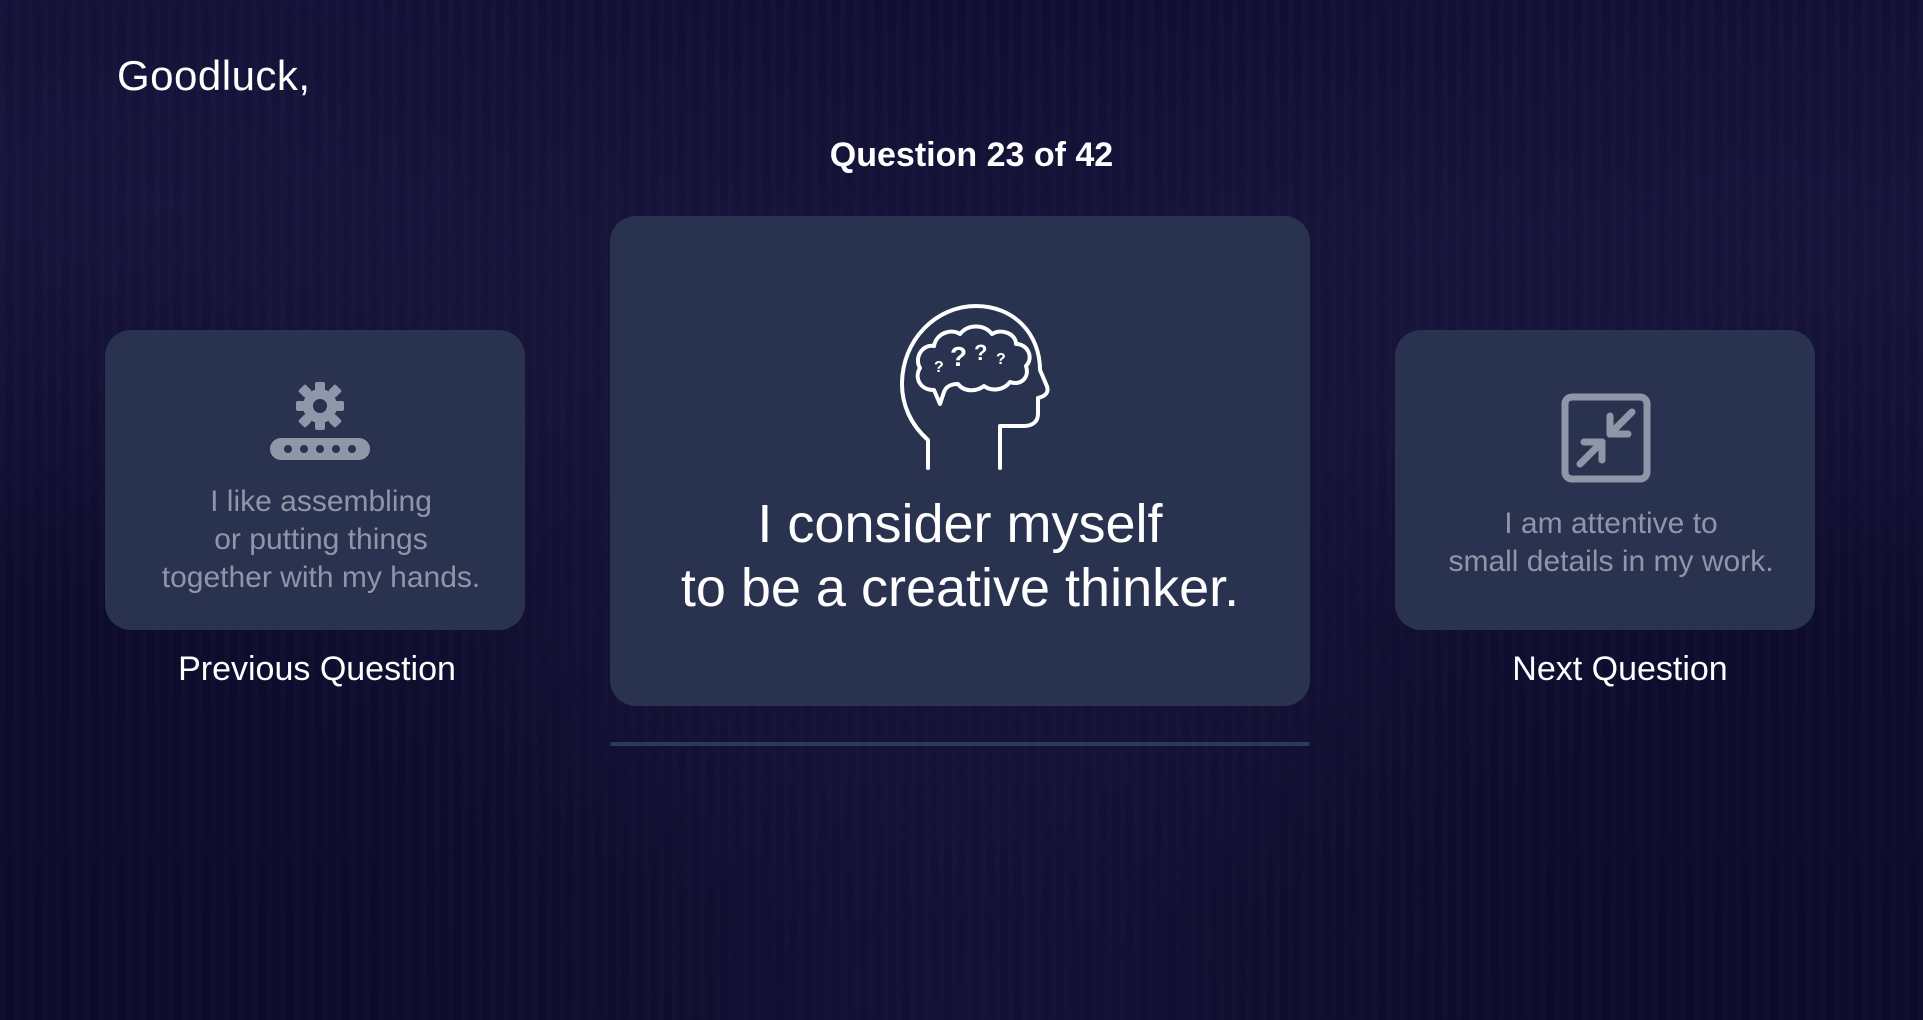 Image resolution: width=1923 pixels, height=1020 pixels. I want to click on greeting-text: Goodluck,, so click(214, 75).